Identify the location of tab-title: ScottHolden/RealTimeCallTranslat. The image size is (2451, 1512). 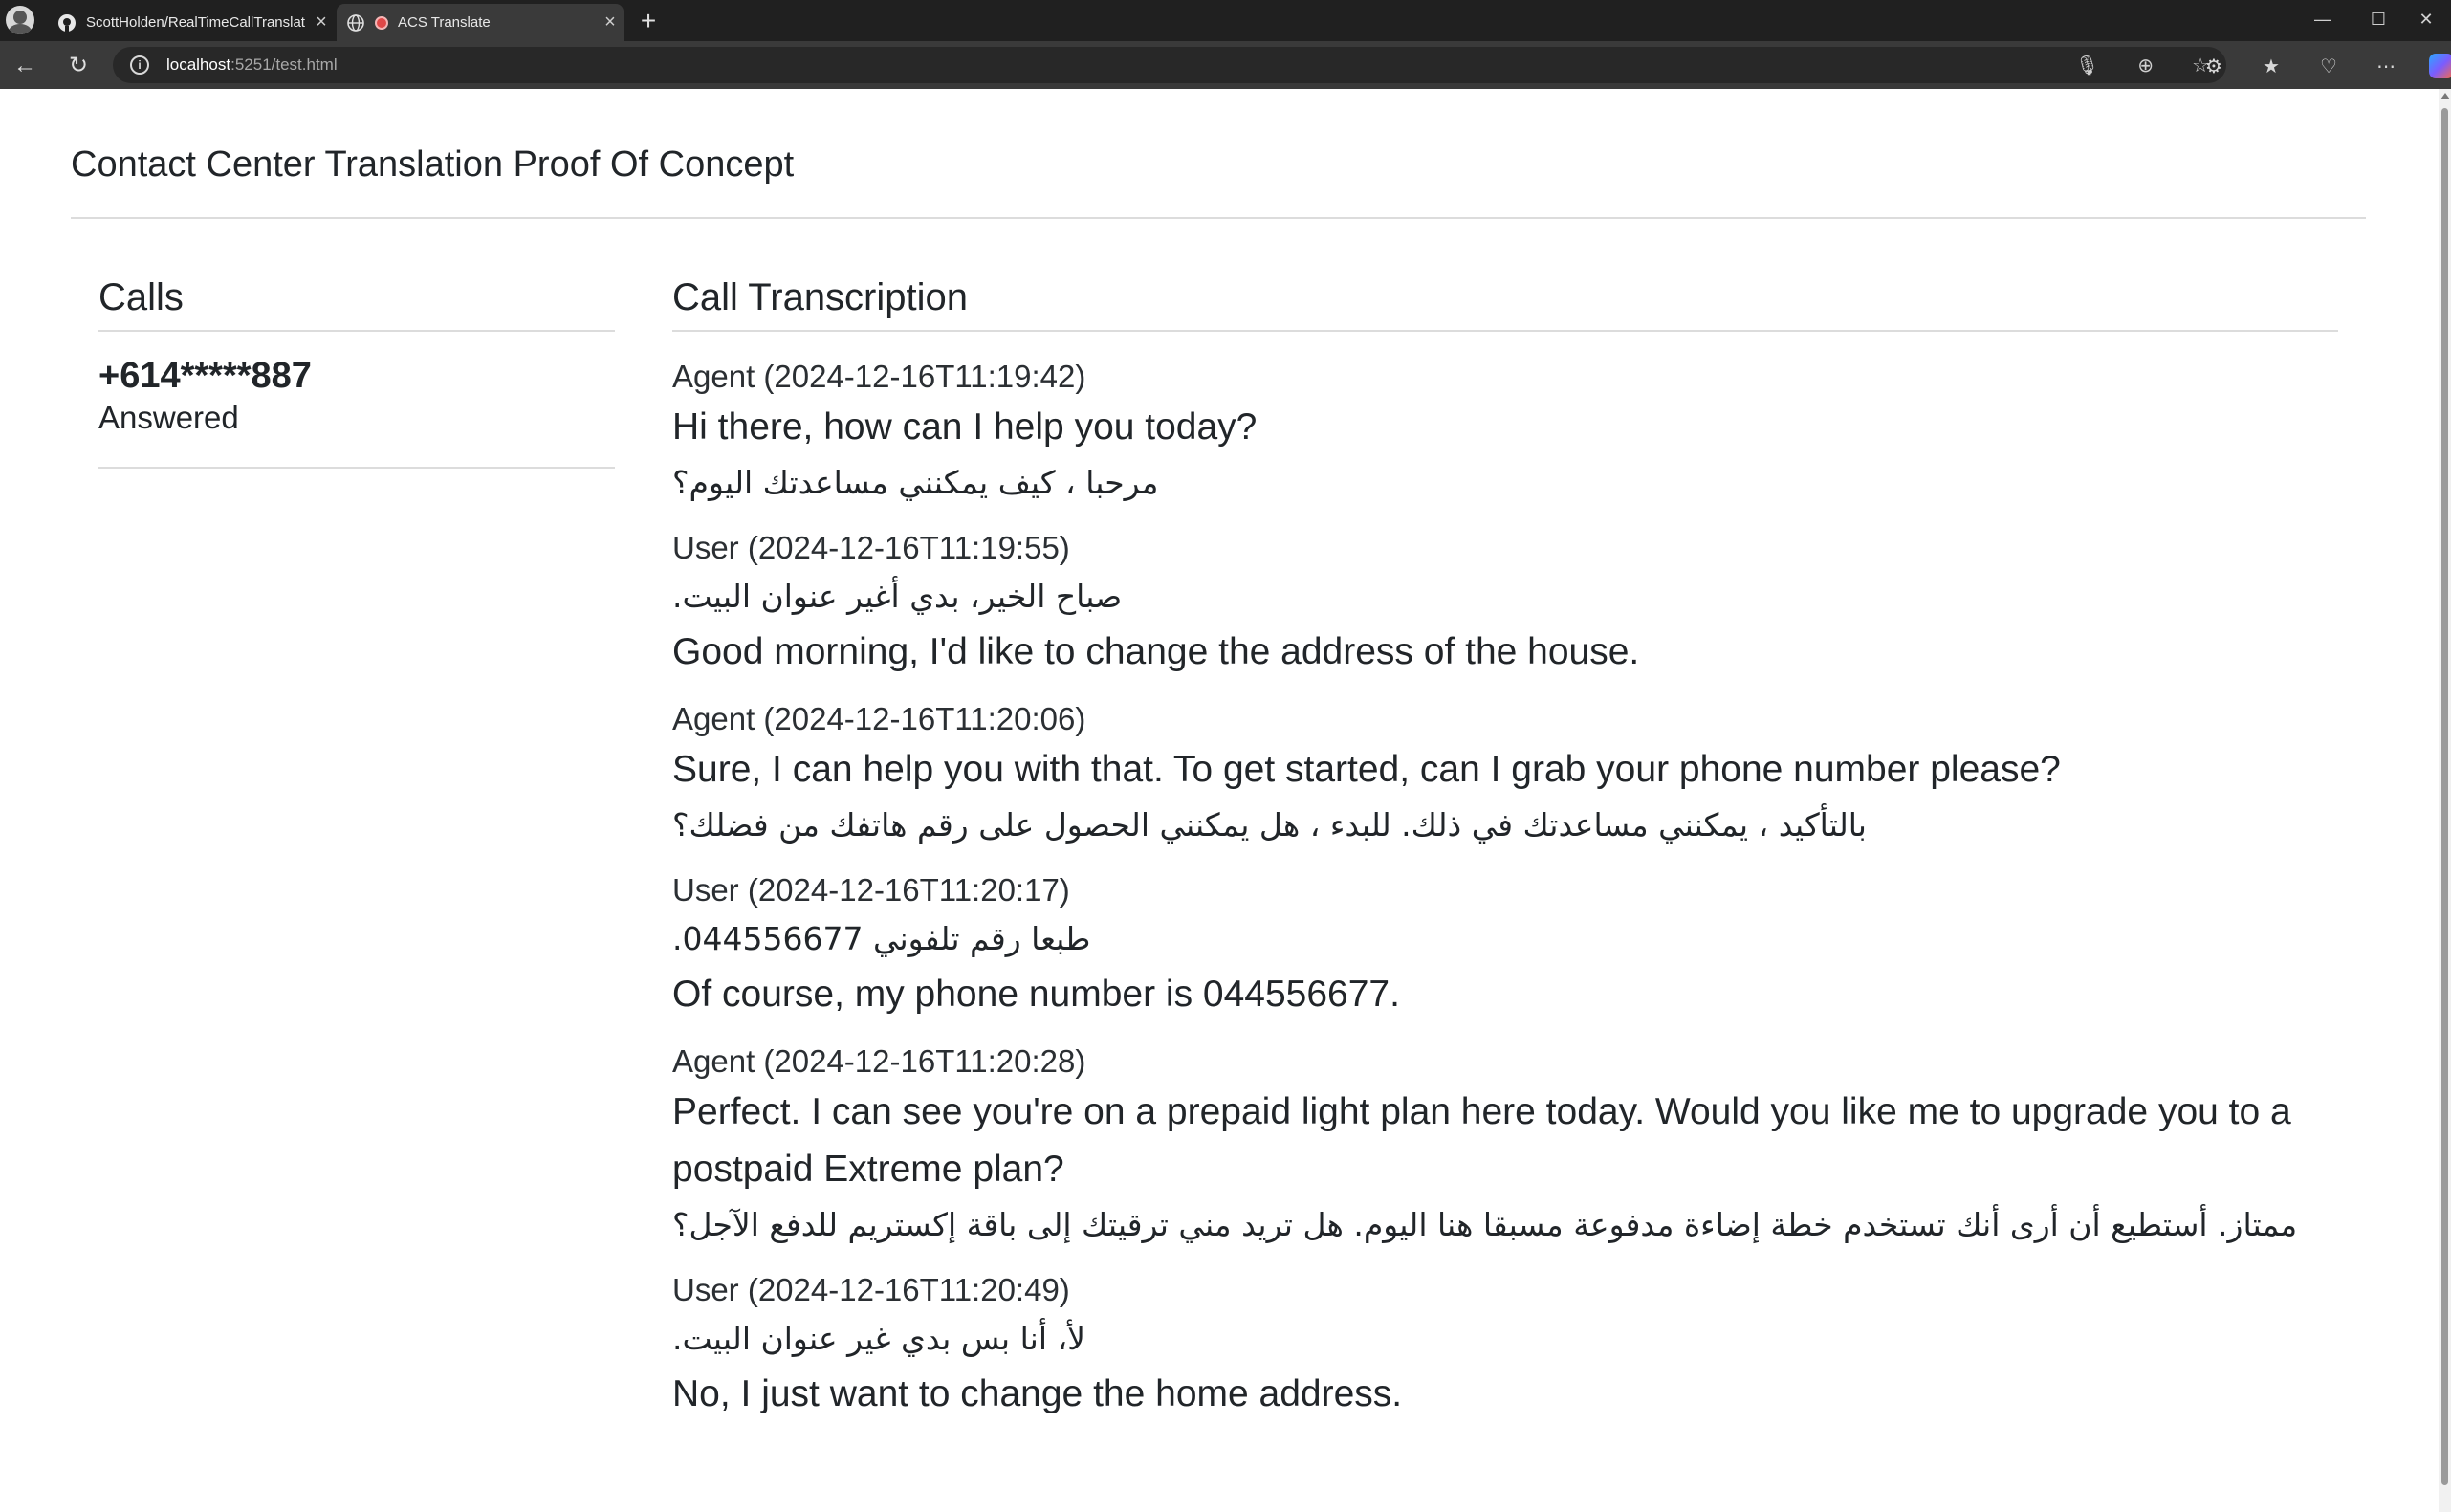
(195, 22).